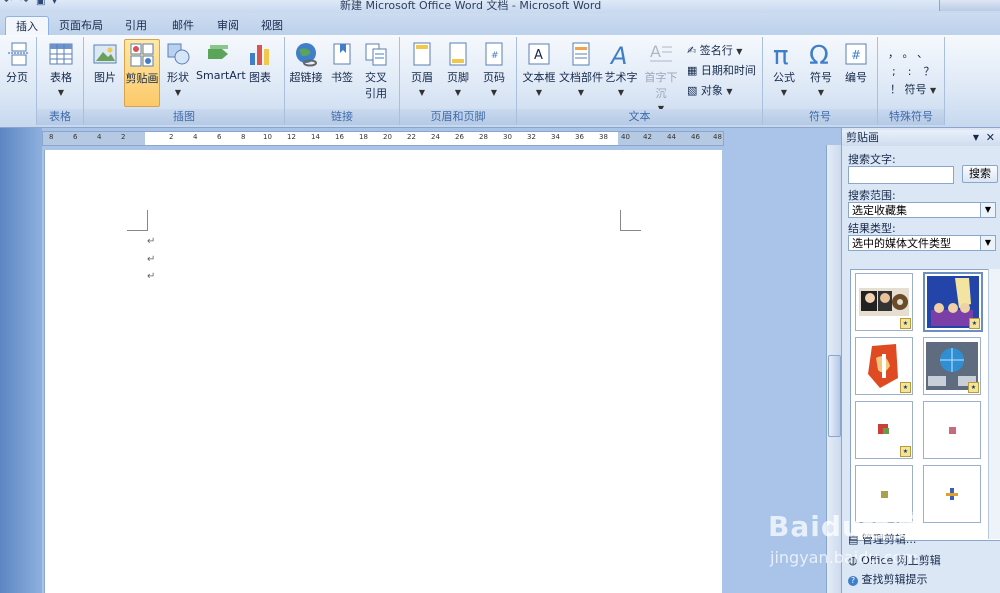 Image resolution: width=1000 pixels, height=593 pixels. Describe the element at coordinates (26, 4) in the screenshot. I see `redo-icon: ↷` at that location.